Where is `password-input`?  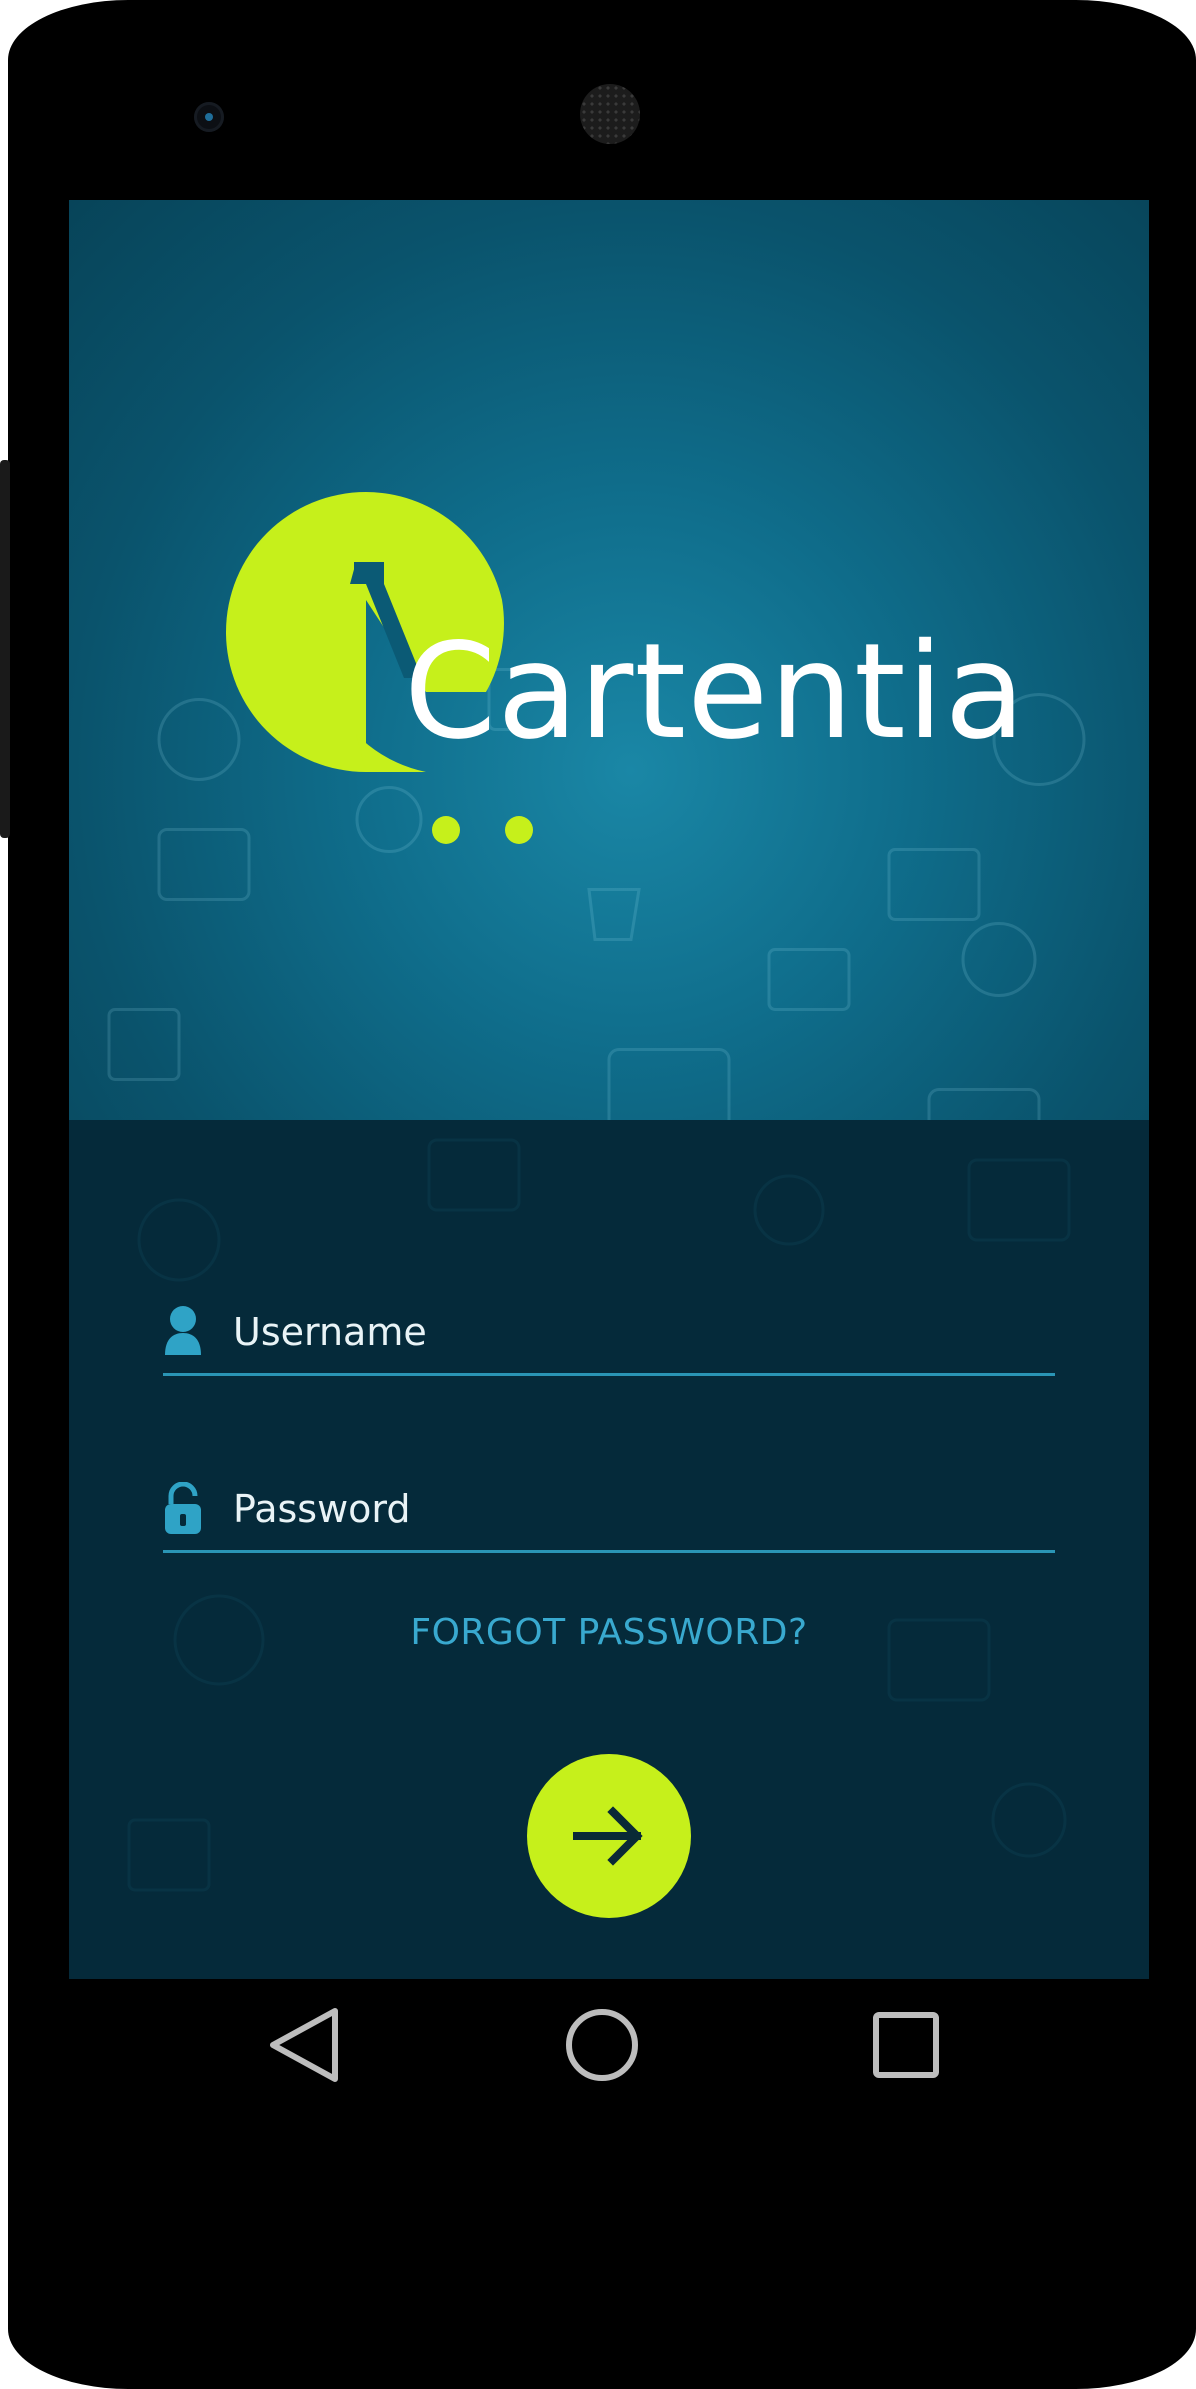 password-input is located at coordinates (633, 1509).